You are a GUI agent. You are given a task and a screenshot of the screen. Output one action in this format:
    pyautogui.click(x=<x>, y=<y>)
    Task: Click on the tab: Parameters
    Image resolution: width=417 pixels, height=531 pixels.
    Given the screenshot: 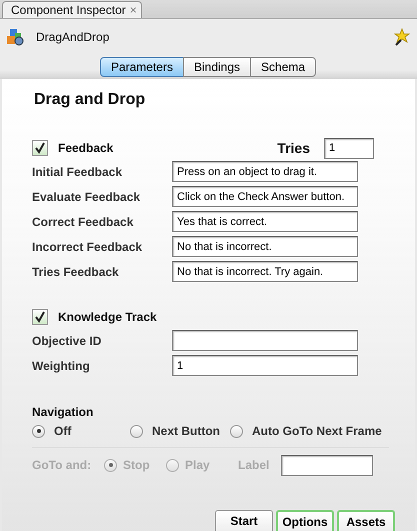 What is the action you would take?
    pyautogui.click(x=142, y=67)
    